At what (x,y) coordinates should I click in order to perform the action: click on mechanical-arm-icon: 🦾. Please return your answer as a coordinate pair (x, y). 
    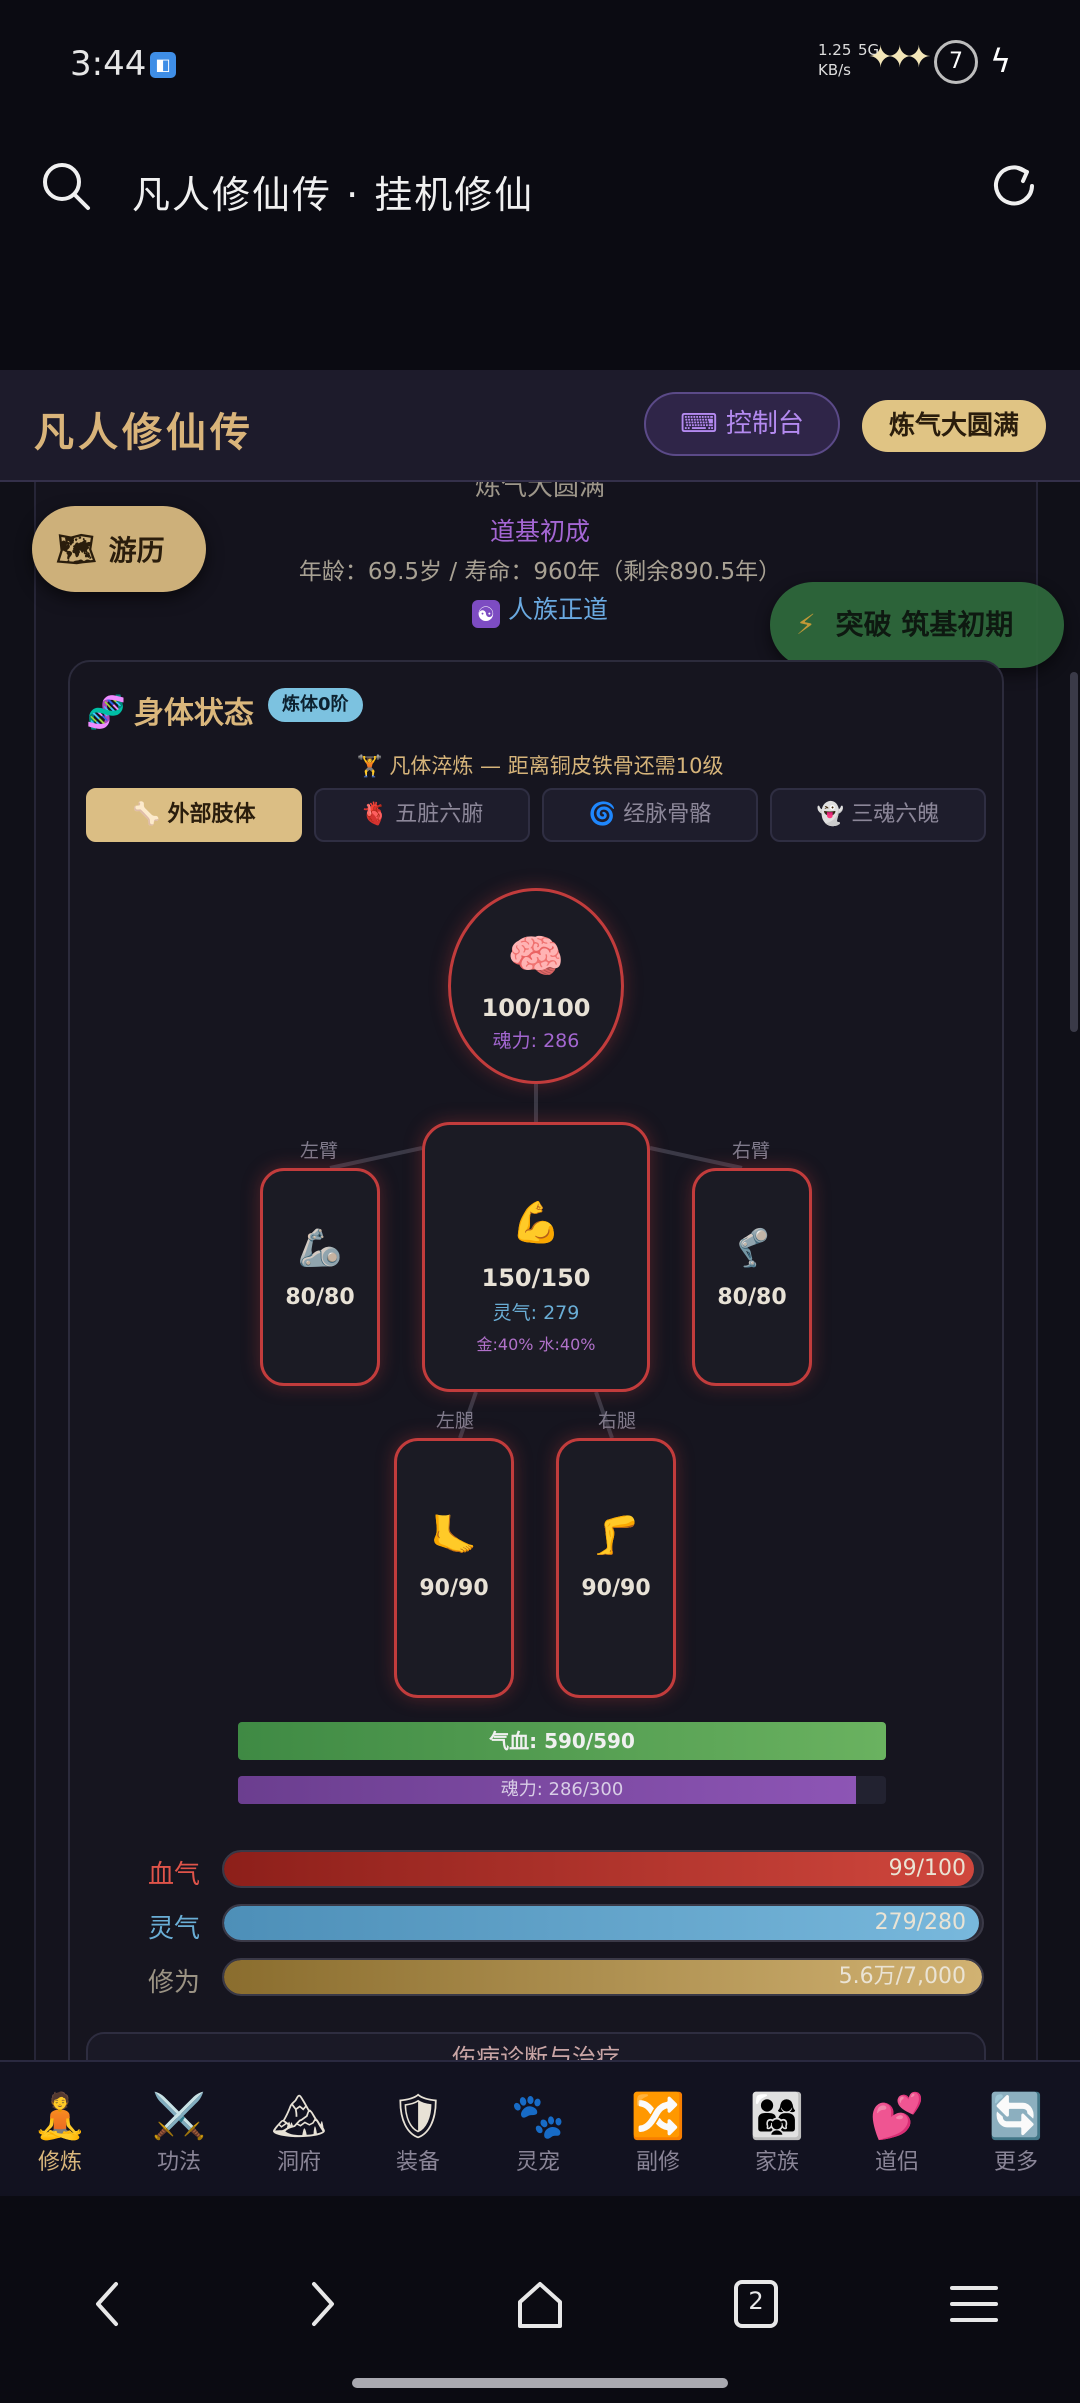
    Looking at the image, I should click on (320, 1248).